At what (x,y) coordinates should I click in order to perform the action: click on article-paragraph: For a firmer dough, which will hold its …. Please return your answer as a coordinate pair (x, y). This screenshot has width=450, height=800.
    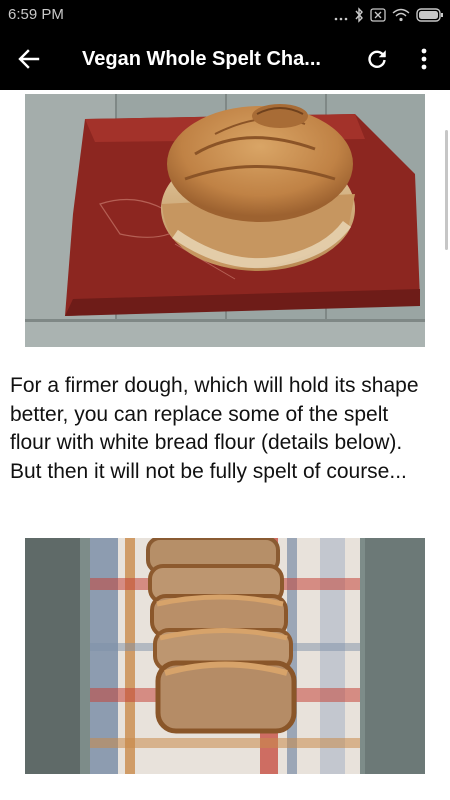
    Looking at the image, I should click on (214, 428).